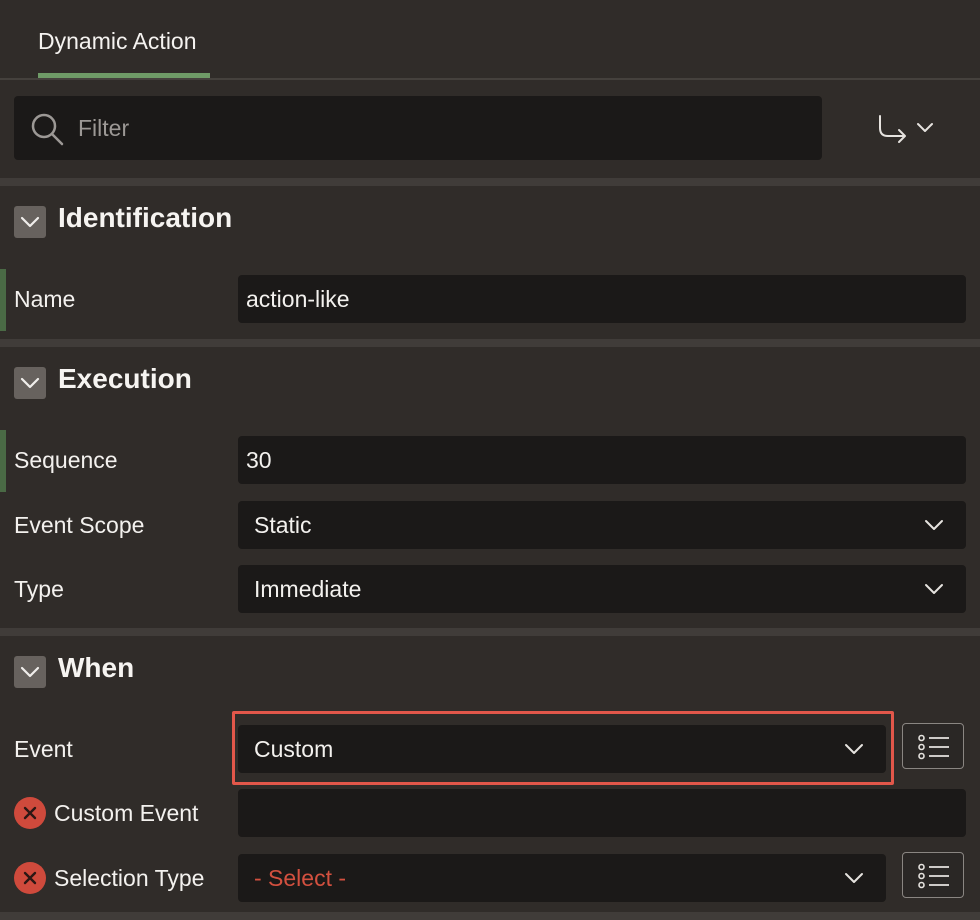  What do you see at coordinates (79, 525) in the screenshot?
I see `property-label-event-scope: Event Scope` at bounding box center [79, 525].